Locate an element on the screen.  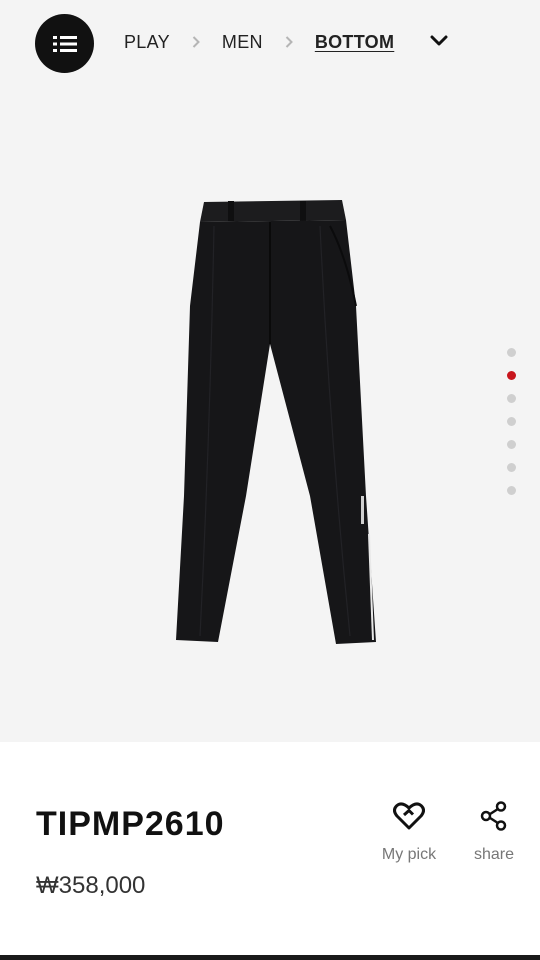
product-name: TIPMP2610 is located at coordinates (130, 824).